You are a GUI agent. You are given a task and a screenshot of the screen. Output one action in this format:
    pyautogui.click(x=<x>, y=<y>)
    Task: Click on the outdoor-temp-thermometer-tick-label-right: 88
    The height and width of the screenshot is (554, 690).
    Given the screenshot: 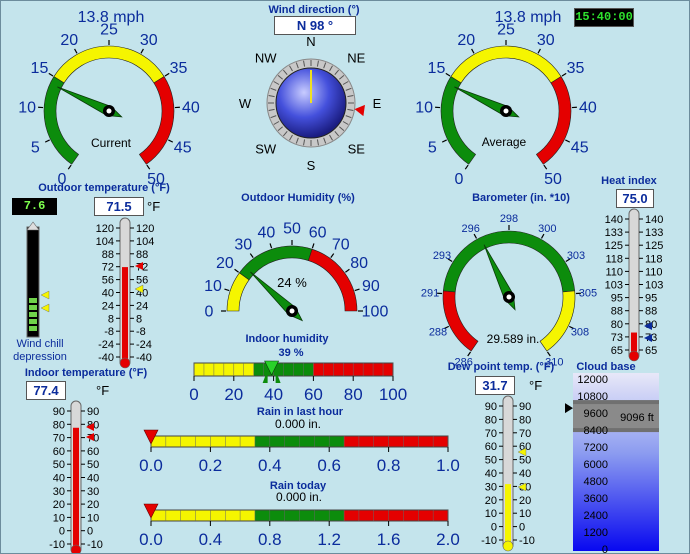 What is the action you would take?
    pyautogui.click(x=142, y=255)
    